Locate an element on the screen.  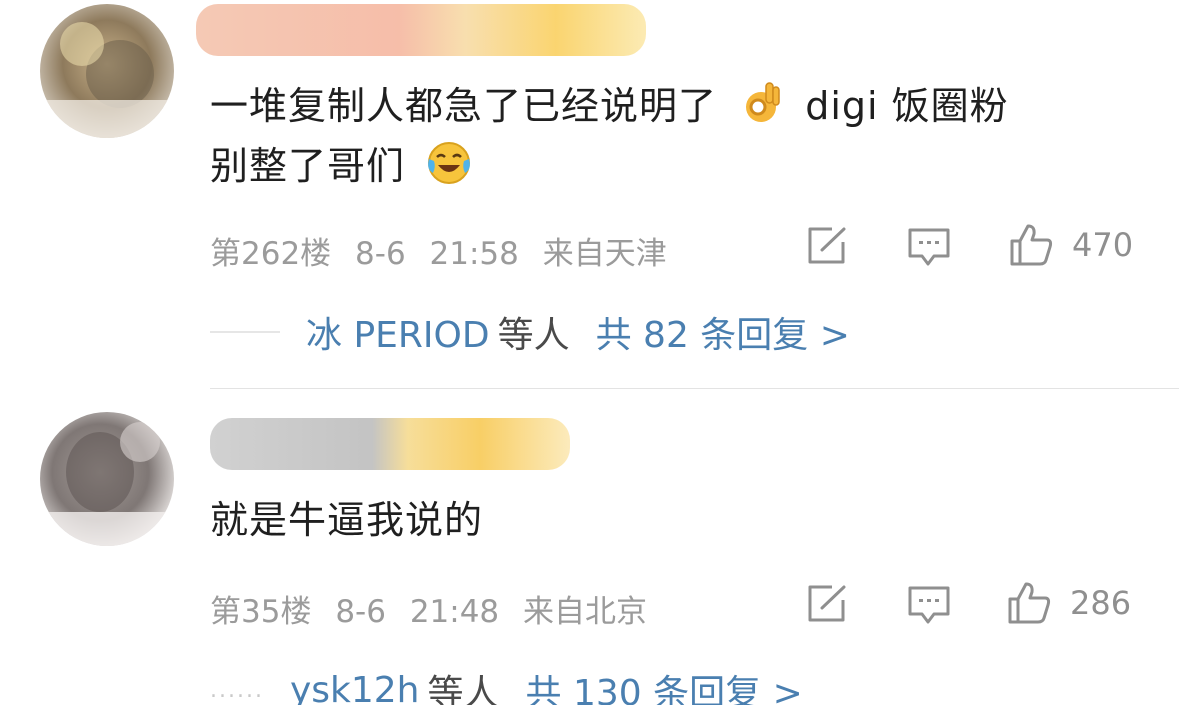
reply-summary: 冰 PERIOD 等人 共 82 条回复 > is located at coordinates (530, 332).